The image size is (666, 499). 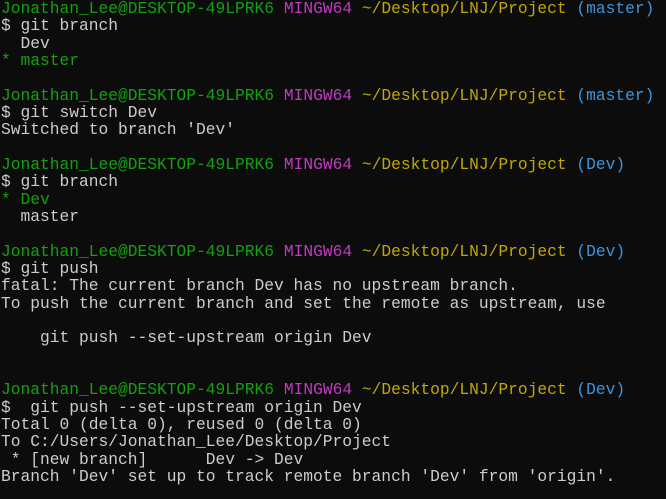 What do you see at coordinates (118, 130) in the screenshot?
I see `output-text: Switched to branch 'Dev'` at bounding box center [118, 130].